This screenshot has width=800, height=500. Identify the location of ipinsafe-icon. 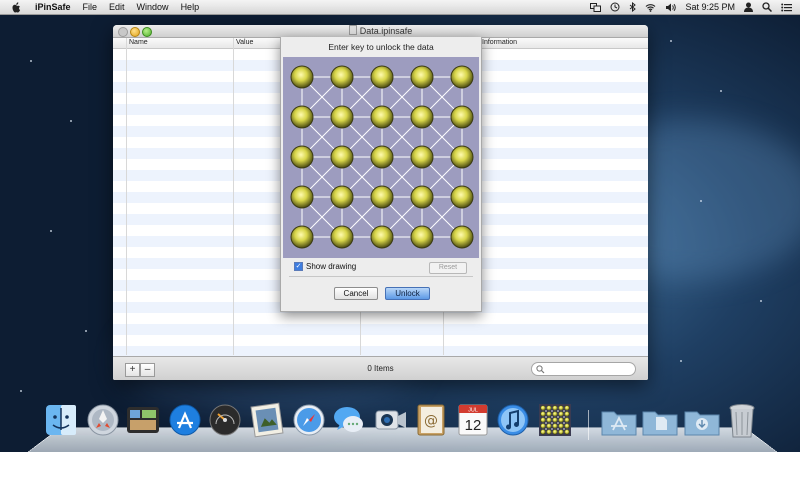
(555, 420).